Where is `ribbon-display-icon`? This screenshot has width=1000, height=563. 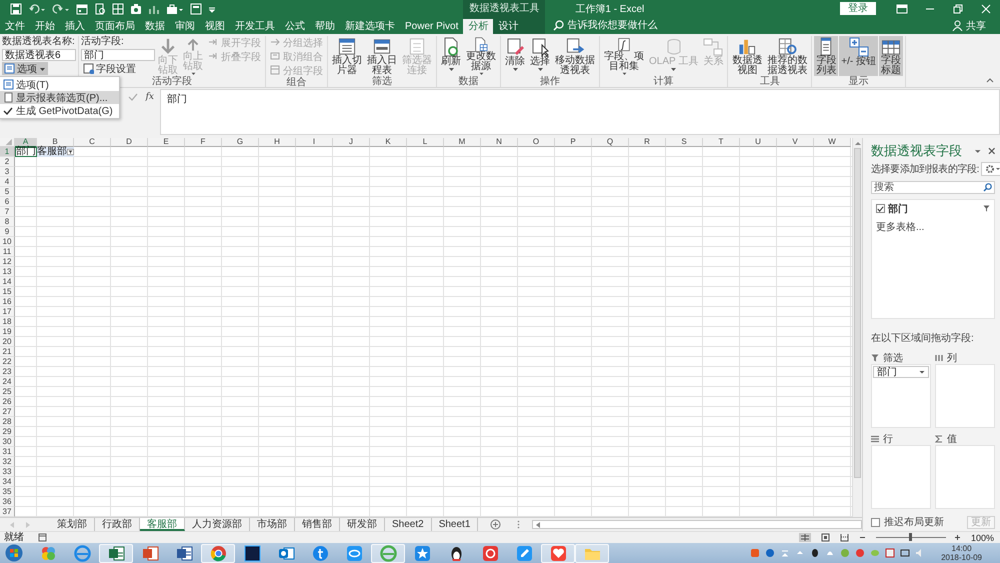
ribbon-display-icon is located at coordinates (902, 9).